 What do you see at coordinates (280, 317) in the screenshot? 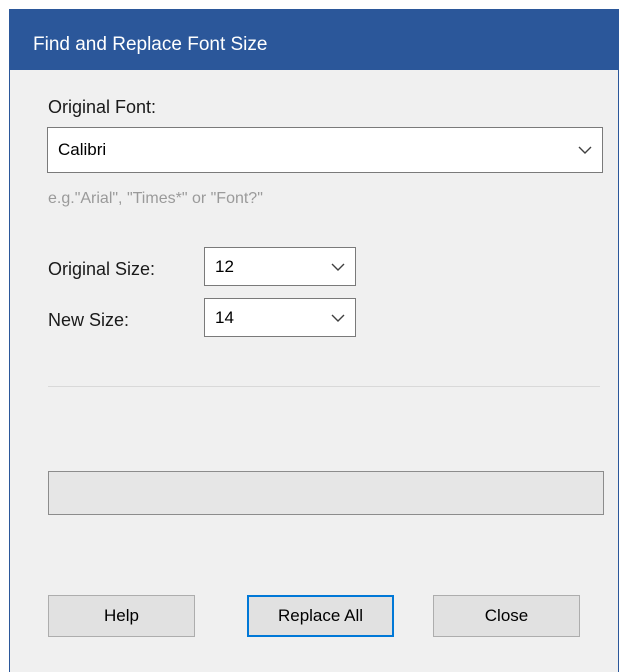
I see `new-size-combobox: 14` at bounding box center [280, 317].